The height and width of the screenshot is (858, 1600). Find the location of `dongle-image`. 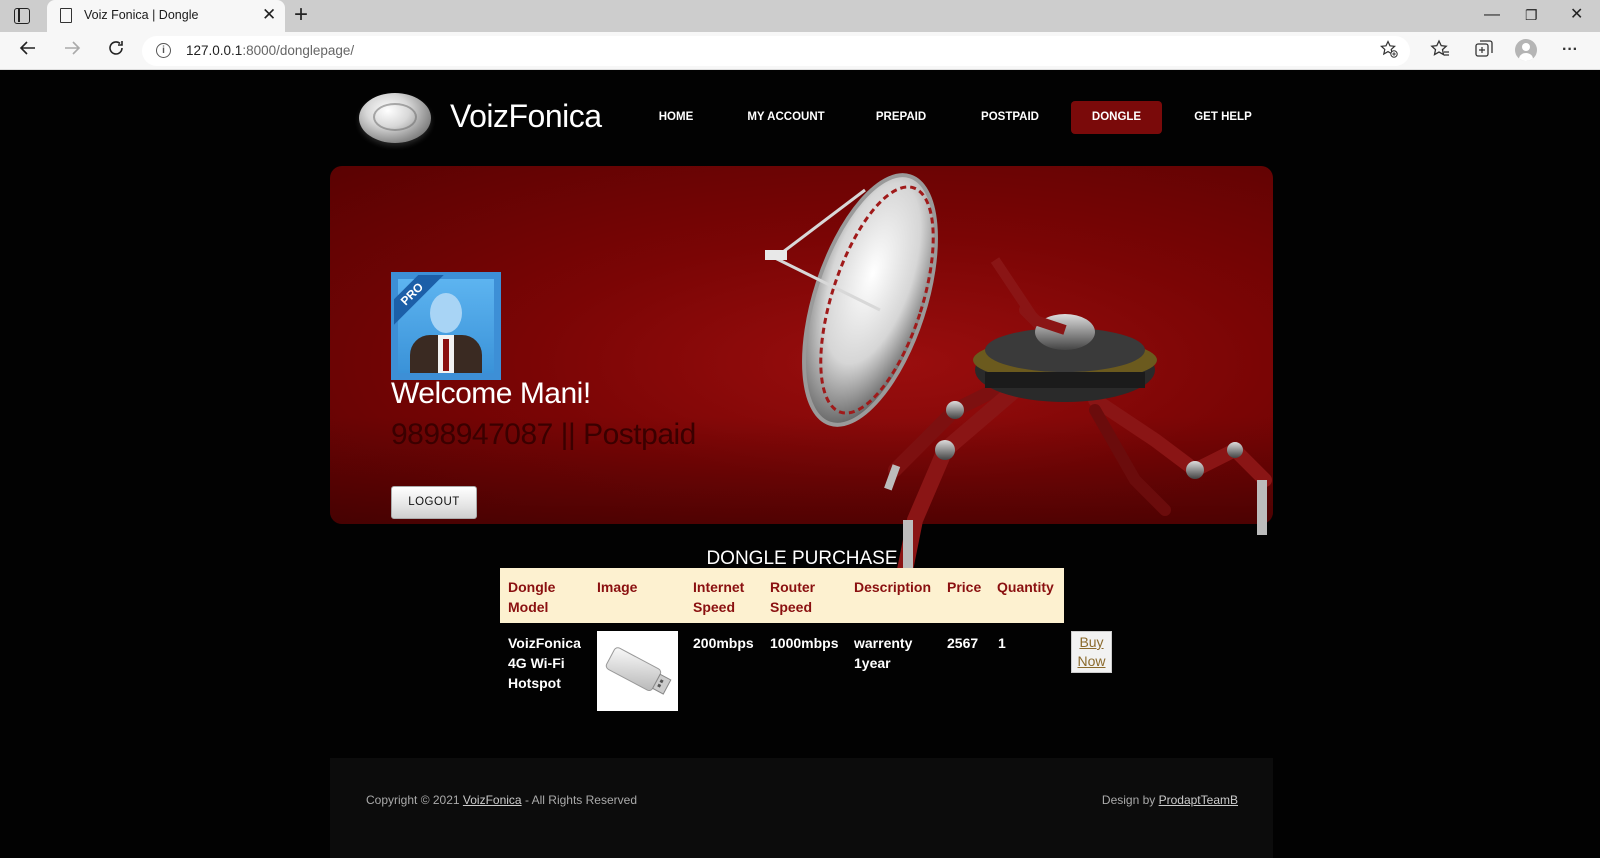

dongle-image is located at coordinates (637, 671).